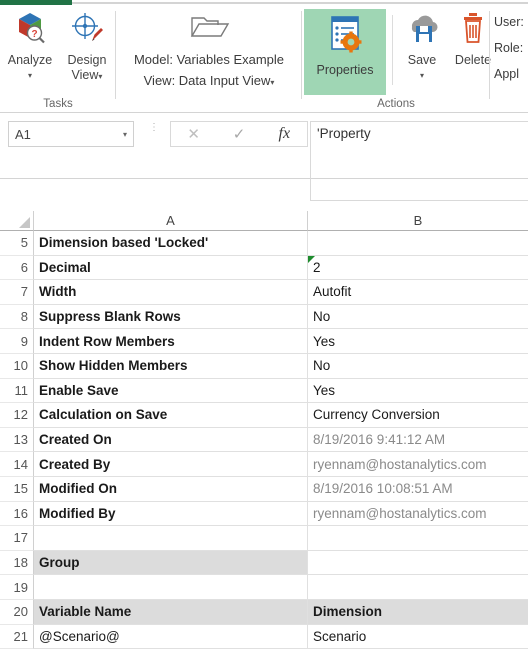 The image size is (528, 659). I want to click on cell-b-text: Yes, so click(324, 341).